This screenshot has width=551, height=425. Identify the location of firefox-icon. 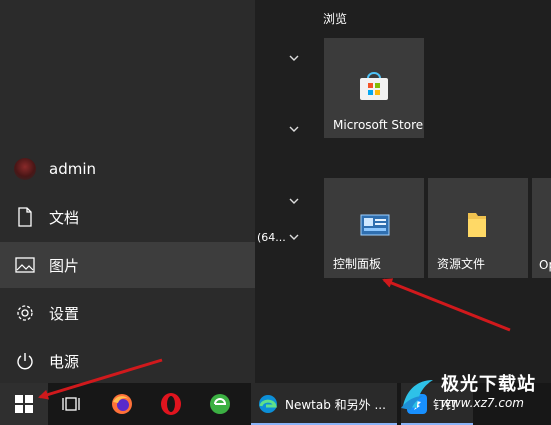
(122, 404).